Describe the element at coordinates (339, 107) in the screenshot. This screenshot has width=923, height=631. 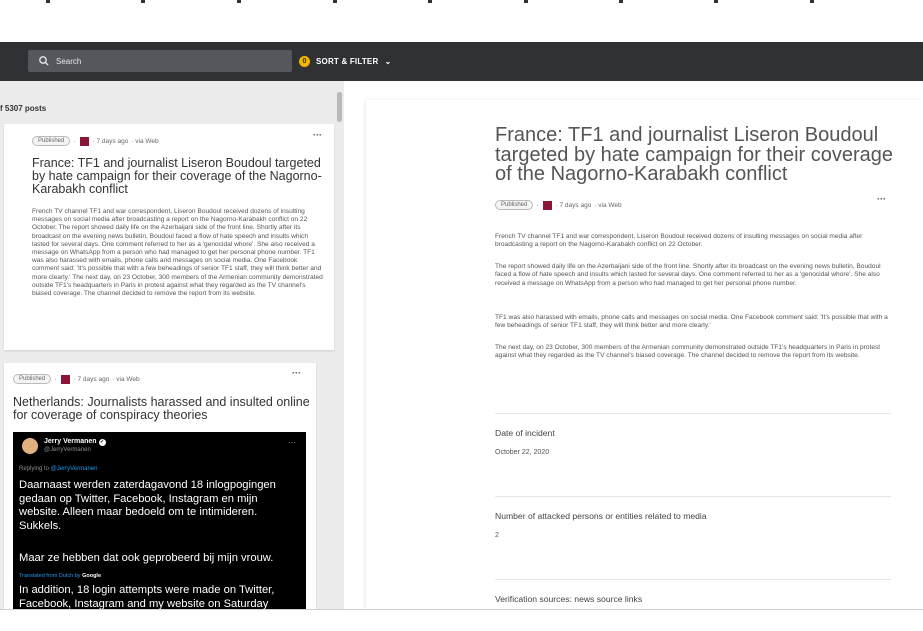
I see `feed-scrollbar-thumb` at that location.